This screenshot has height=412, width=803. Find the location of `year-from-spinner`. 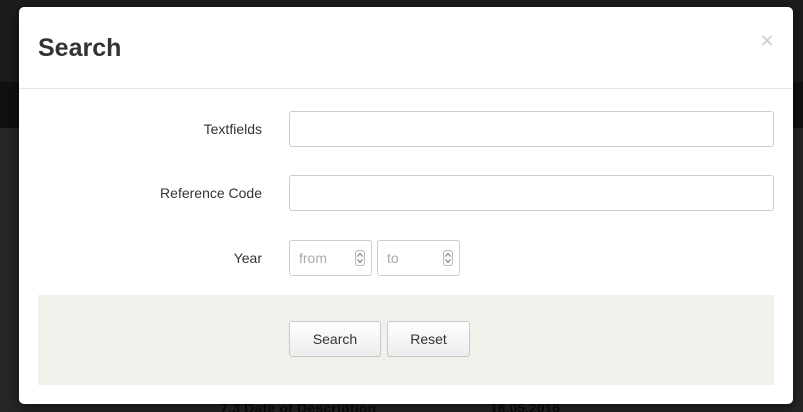

year-from-spinner is located at coordinates (360, 258).